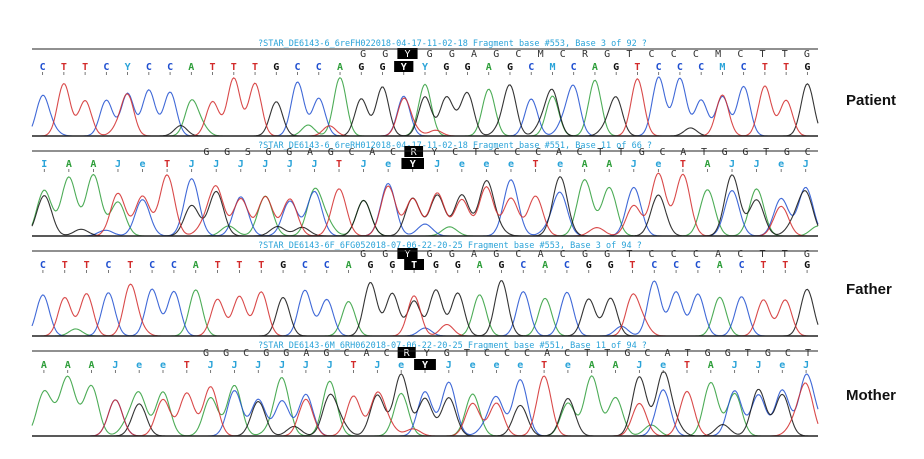 This screenshot has width=924, height=459. Describe the element at coordinates (585, 54) in the screenshot. I see `reference-base: R` at that location.